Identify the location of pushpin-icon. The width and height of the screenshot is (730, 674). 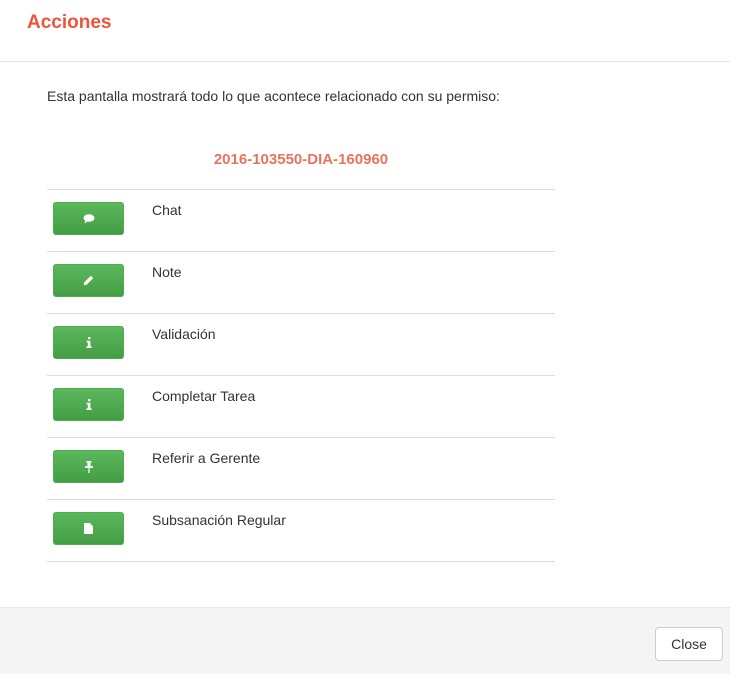
(88, 466).